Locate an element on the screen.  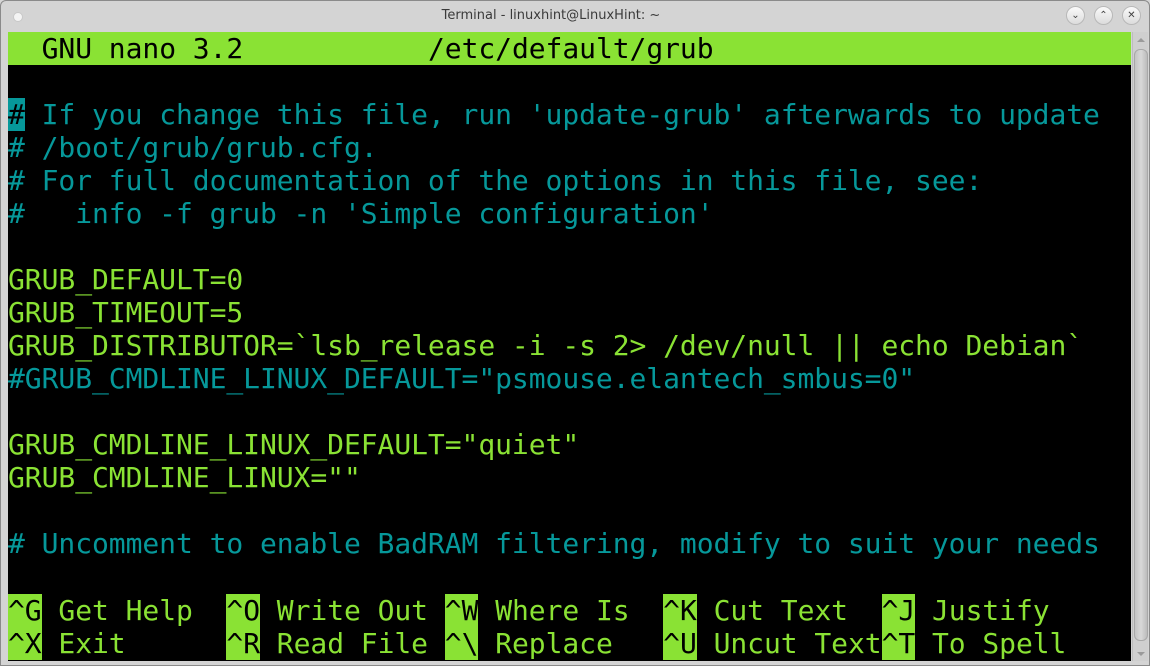
shortcut-item: ^W Where Is is located at coordinates (554, 610).